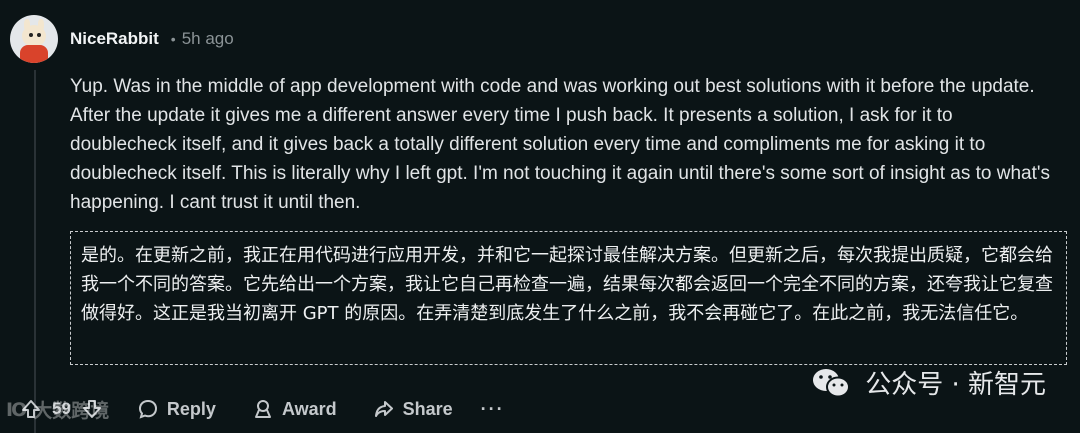 Image resolution: width=1080 pixels, height=433 pixels. I want to click on award-button: Award, so click(294, 409).